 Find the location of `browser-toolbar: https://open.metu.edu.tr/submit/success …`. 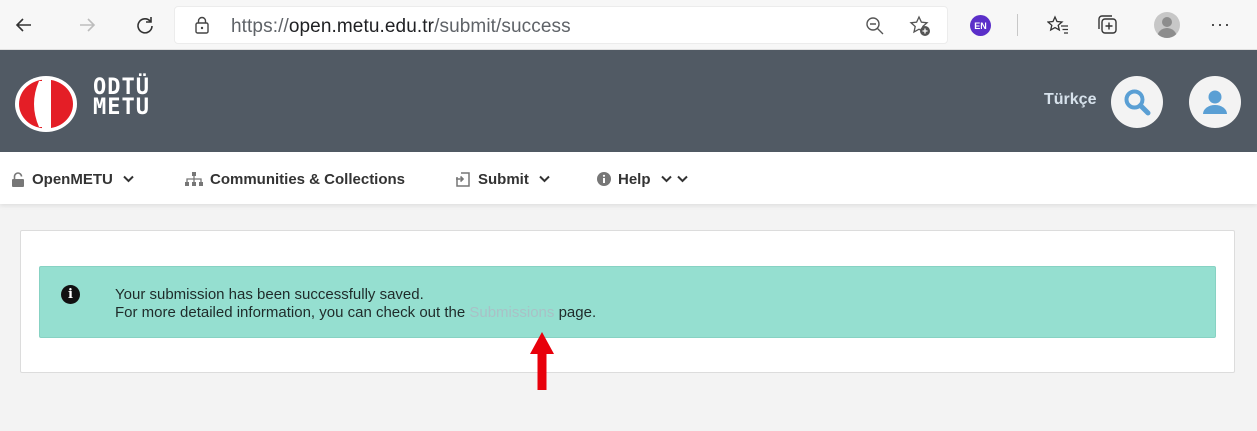

browser-toolbar: https://open.metu.edu.tr/submit/success … is located at coordinates (628, 25).